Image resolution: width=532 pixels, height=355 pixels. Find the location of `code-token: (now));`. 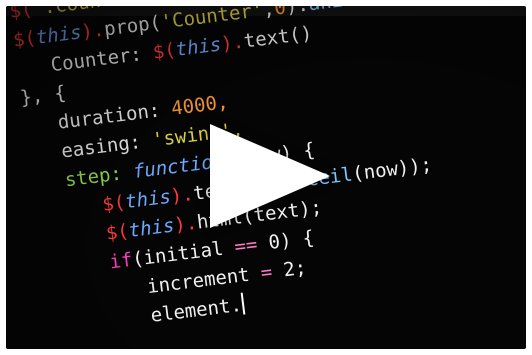

code-token: (now)); is located at coordinates (392, 169).